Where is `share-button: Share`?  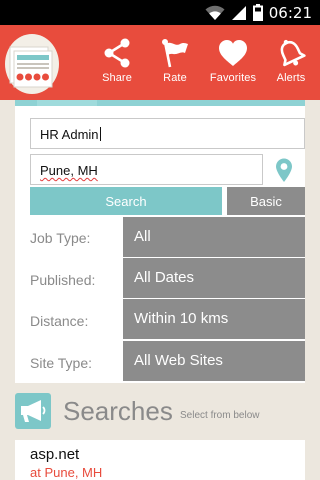
share-button: Share is located at coordinates (117, 62).